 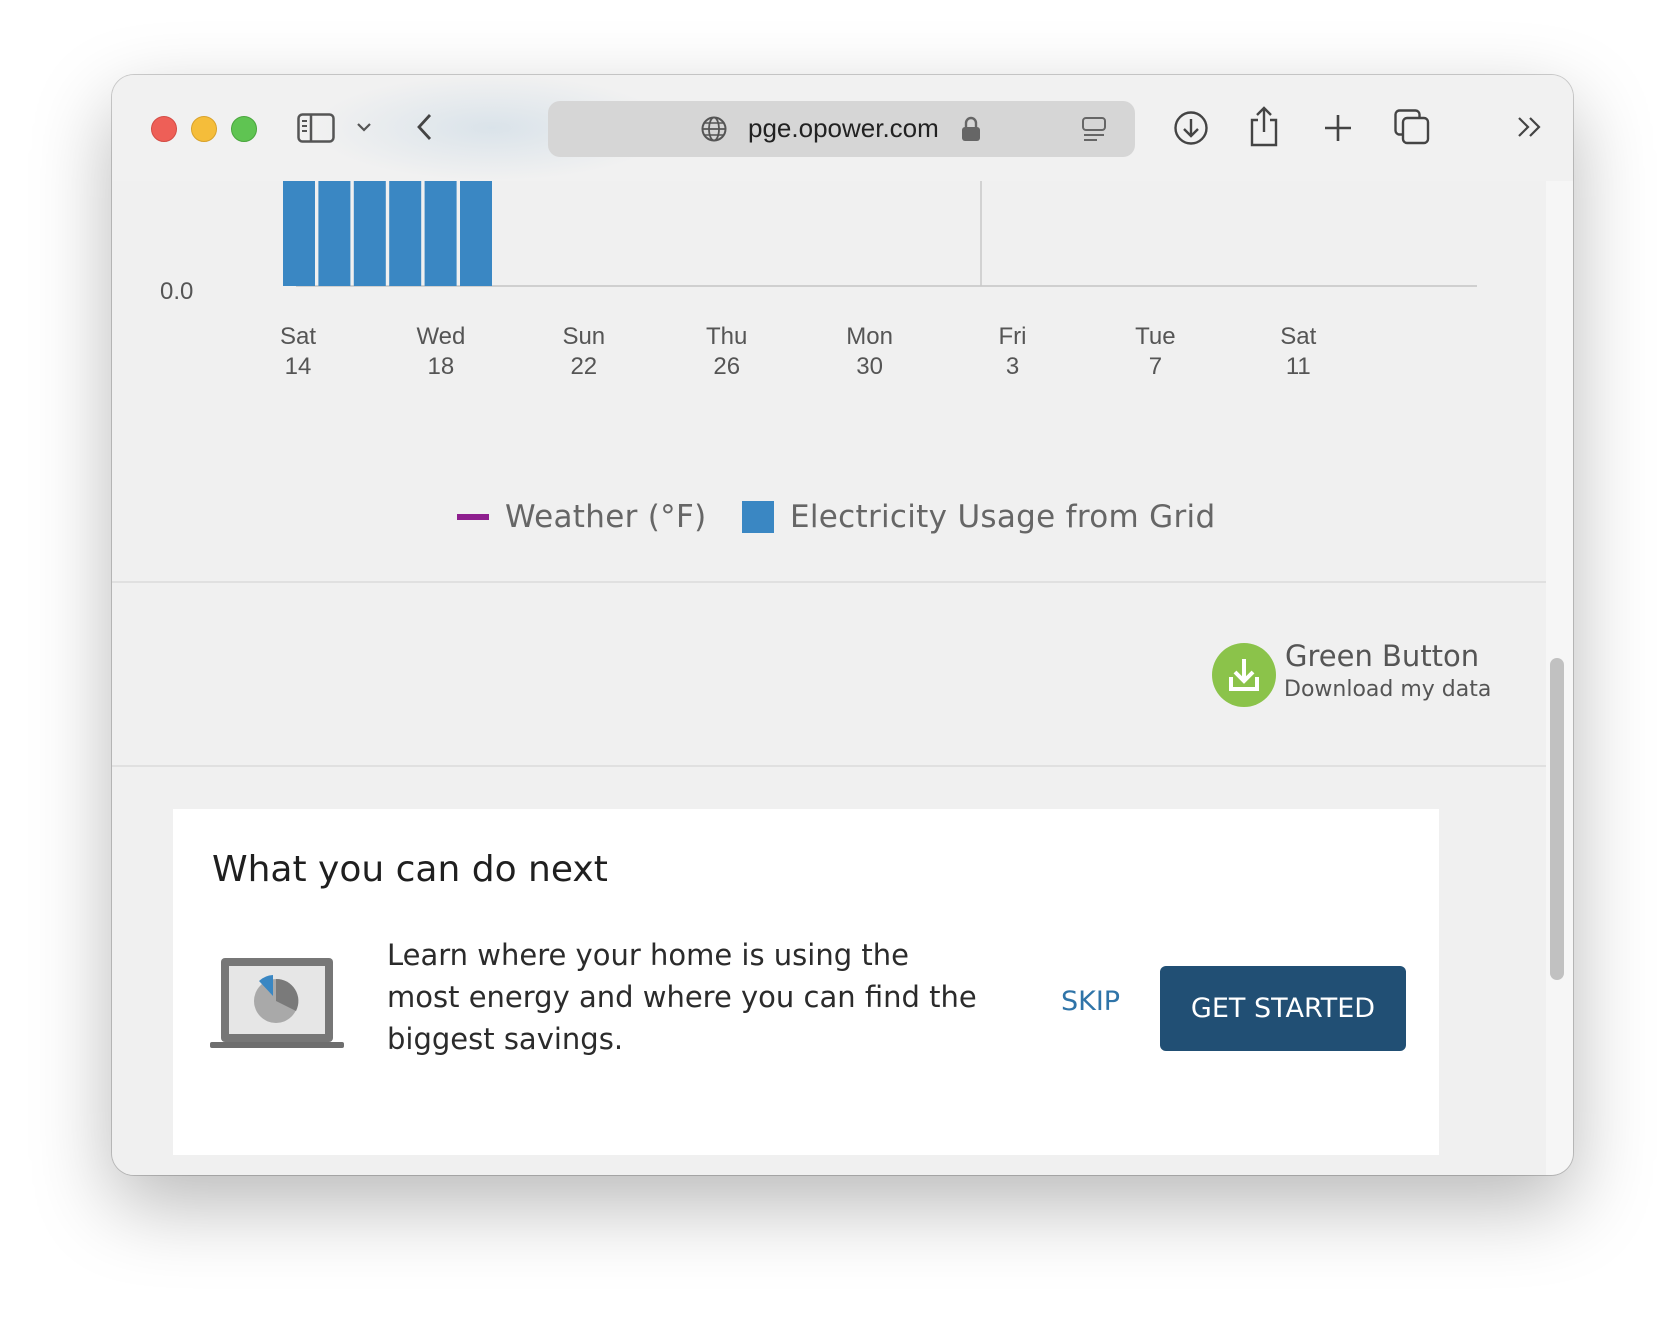 What do you see at coordinates (176, 291) in the screenshot?
I see `y-tick-label: 0.0` at bounding box center [176, 291].